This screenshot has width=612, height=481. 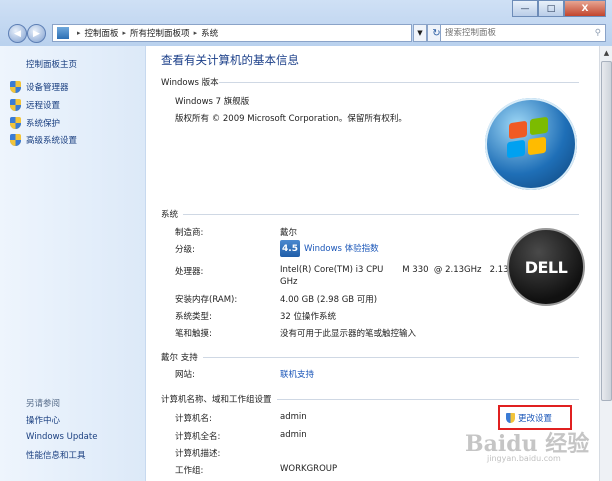 What do you see at coordinates (189, 471) in the screenshot?
I see `workgroup-label: 工作组:` at bounding box center [189, 471].